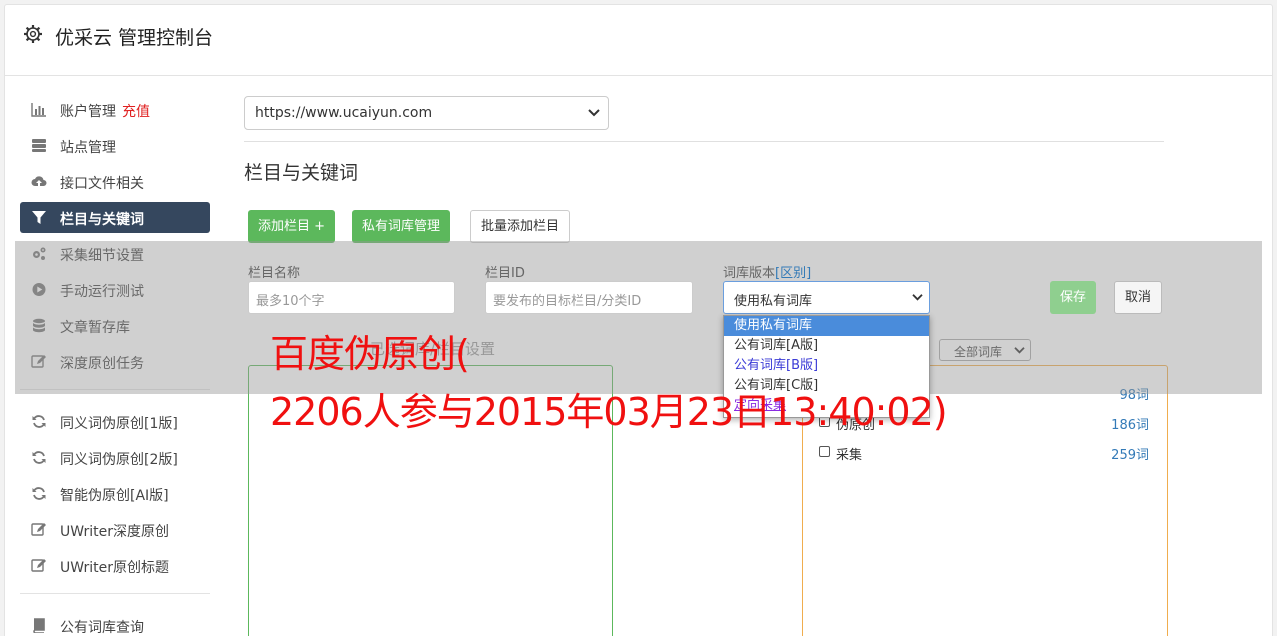 Image resolution: width=1277 pixels, height=636 pixels. I want to click on sidebar-item-label: UWriter原创标题, so click(114, 568).